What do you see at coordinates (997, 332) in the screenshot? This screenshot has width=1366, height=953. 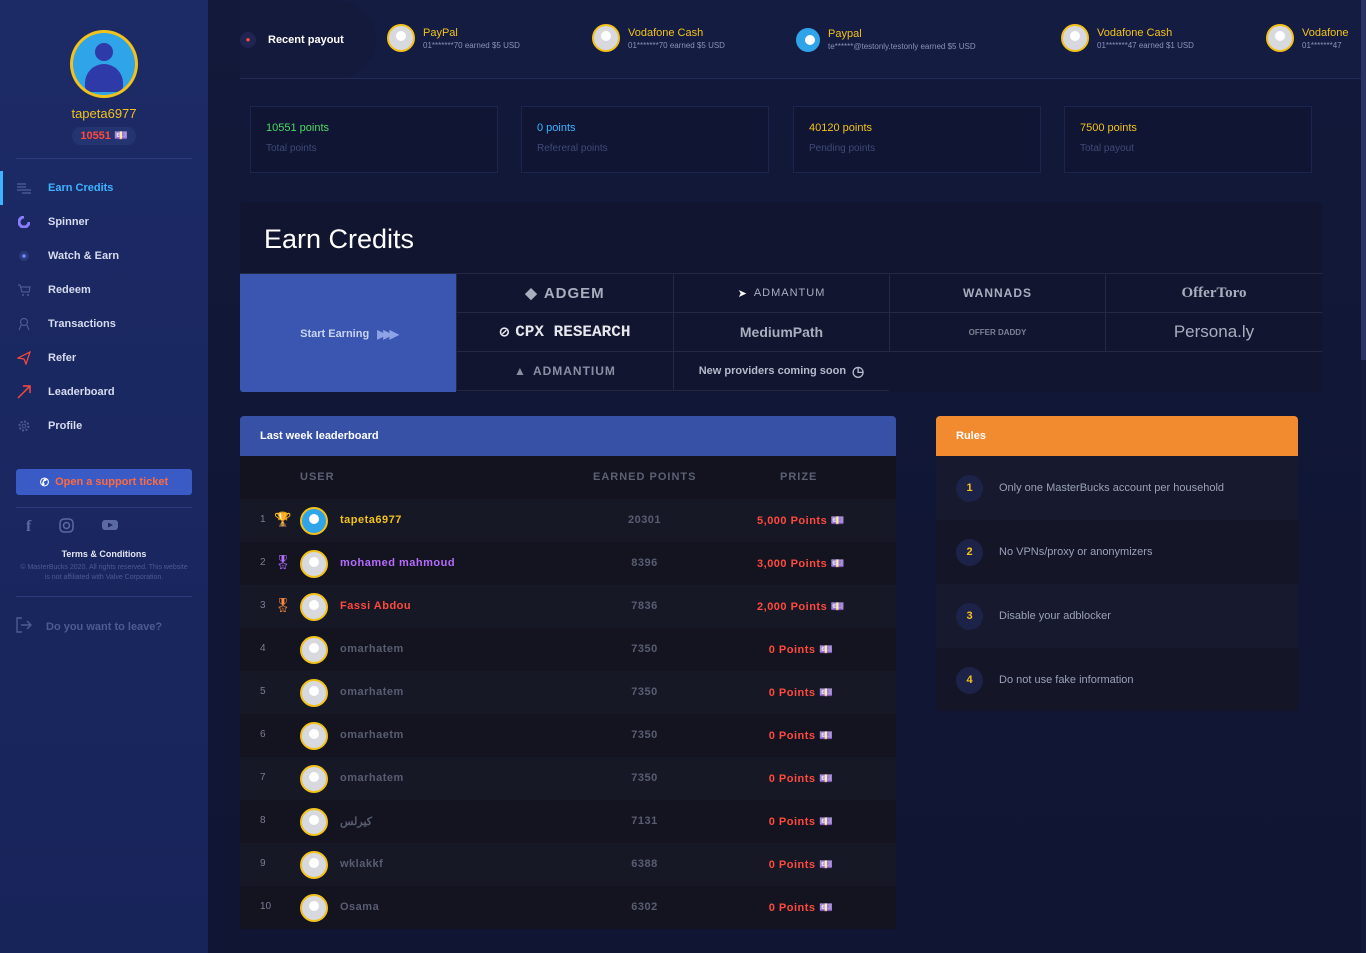 I see `provider-offer-daddy: OFFER DADDY` at bounding box center [997, 332].